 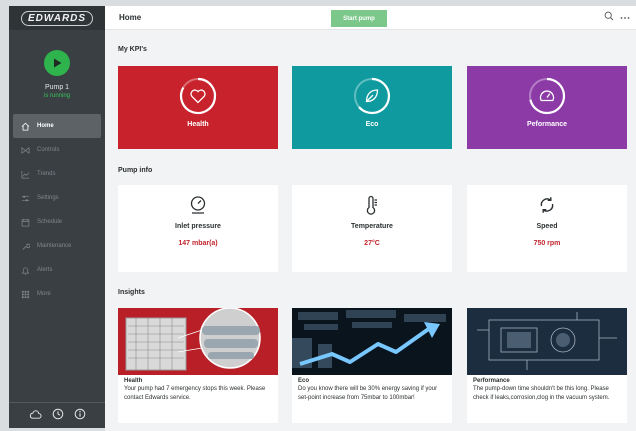 I want to click on sidebar-footer, so click(x=57, y=415).